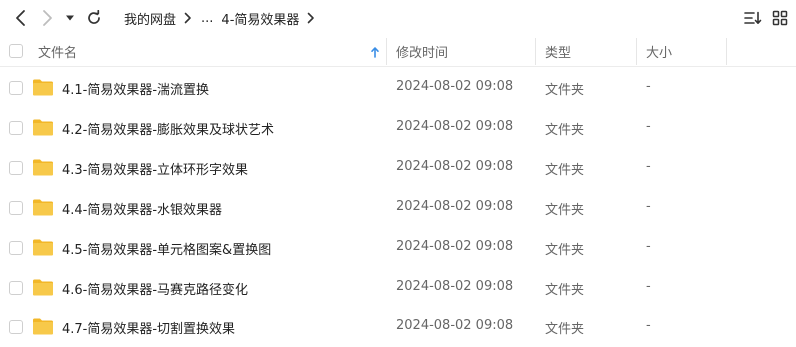 The width and height of the screenshot is (796, 347). What do you see at coordinates (659, 51) in the screenshot?
I see `column-header-size: 大小` at bounding box center [659, 51].